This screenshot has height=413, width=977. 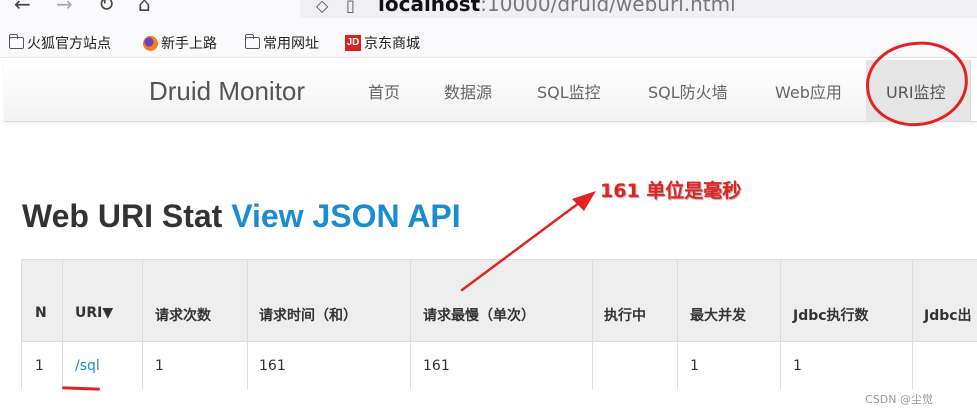 What do you see at coordinates (528, 241) in the screenshot?
I see `annotation-arrow-icon` at bounding box center [528, 241].